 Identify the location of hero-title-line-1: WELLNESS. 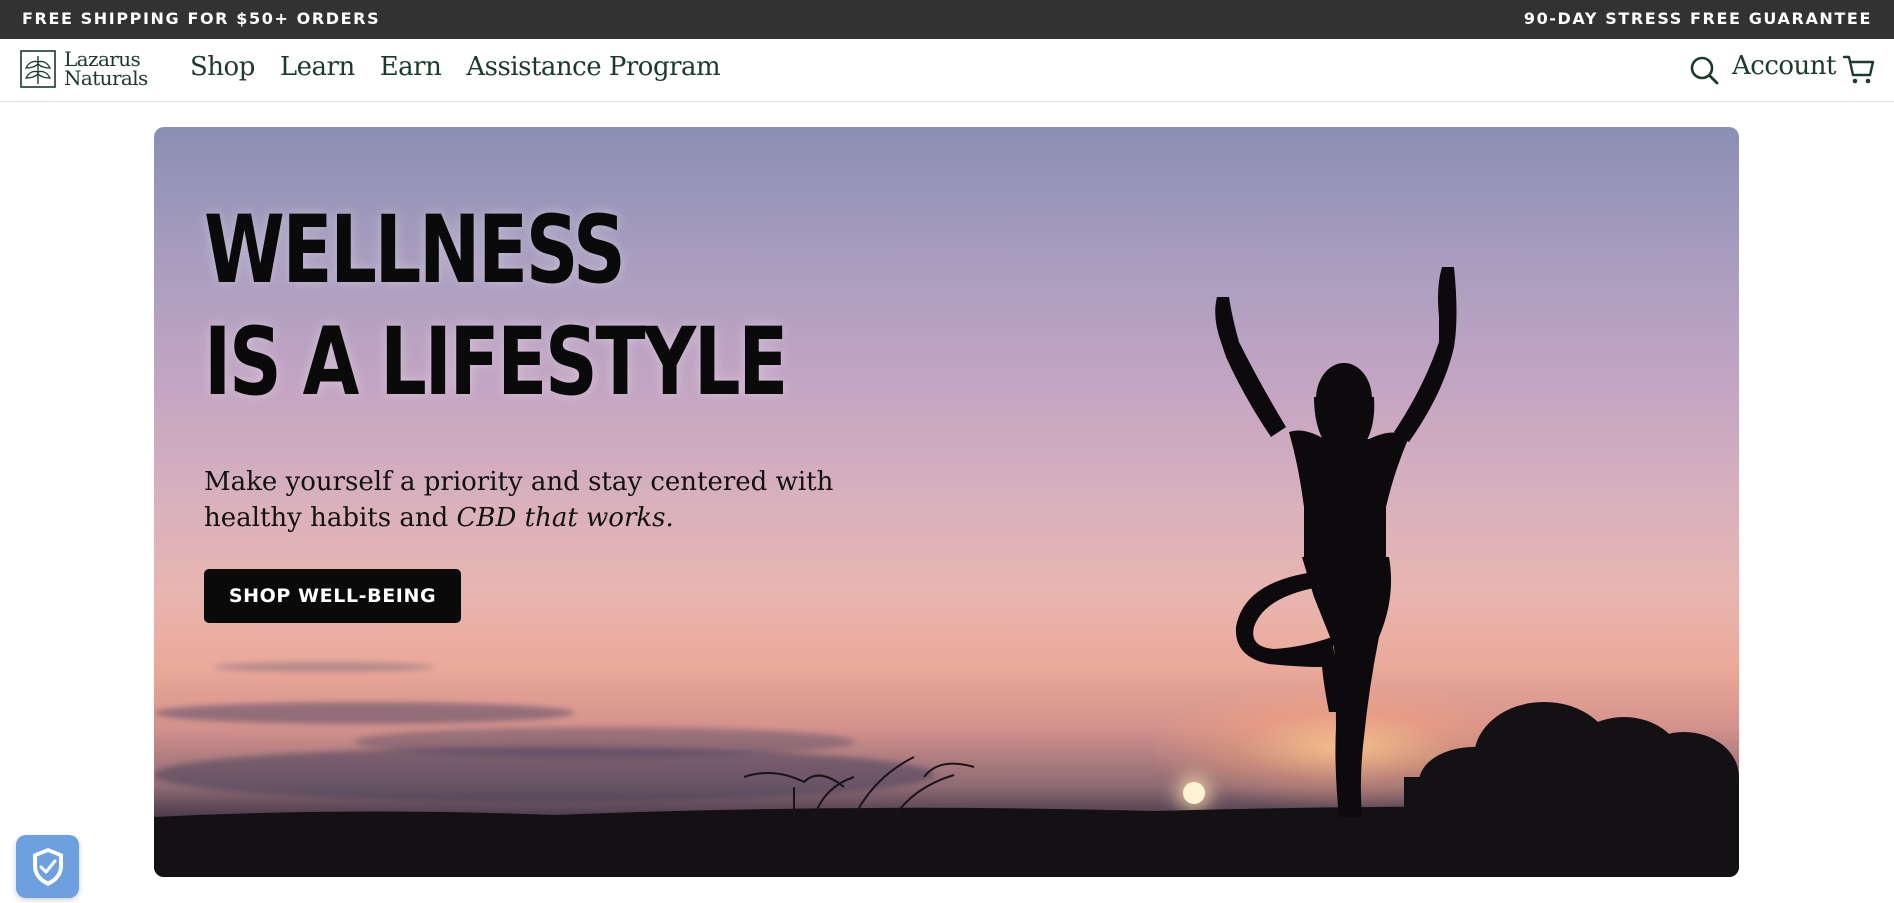
(415, 250).